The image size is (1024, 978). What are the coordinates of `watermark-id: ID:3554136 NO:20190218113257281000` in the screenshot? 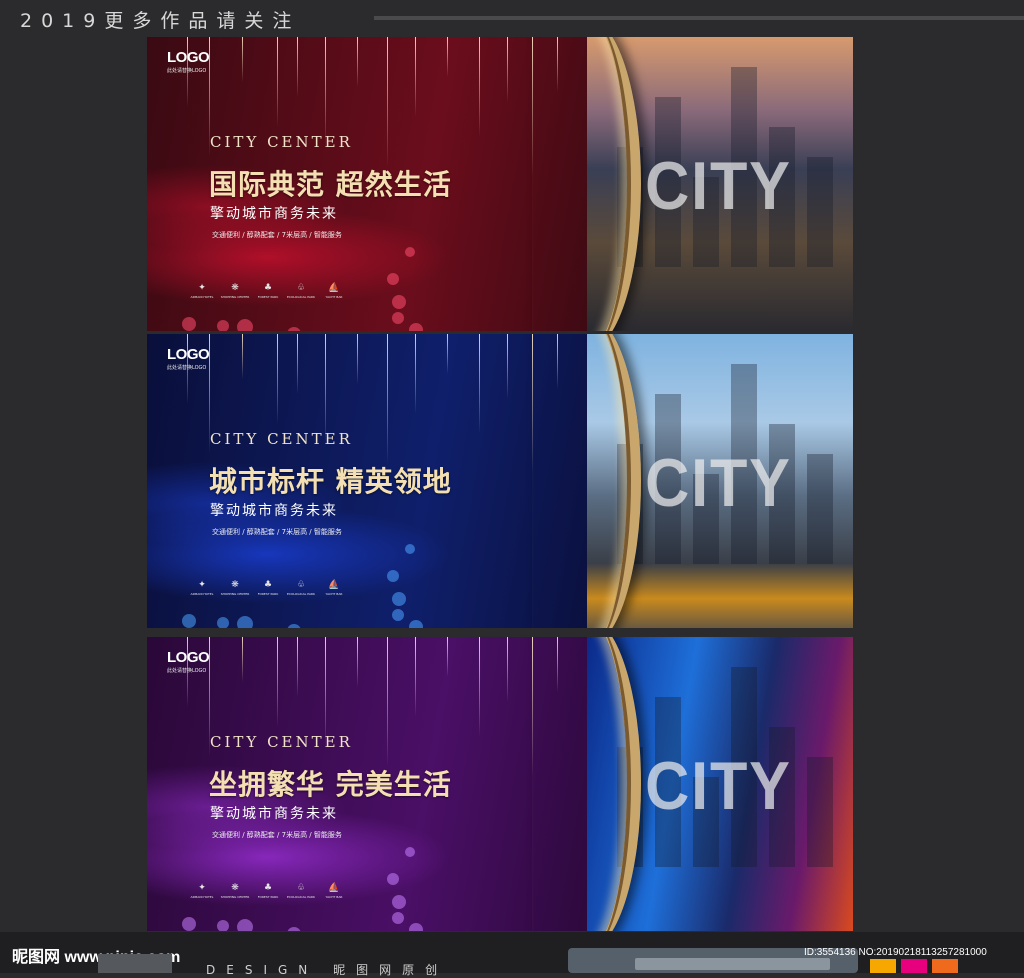 It's located at (895, 952).